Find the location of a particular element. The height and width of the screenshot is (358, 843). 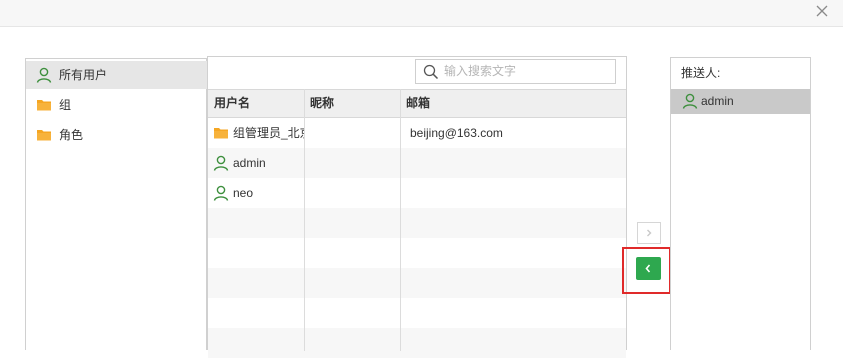

table-header: 用户名 昵称 邮箱 is located at coordinates (417, 103).